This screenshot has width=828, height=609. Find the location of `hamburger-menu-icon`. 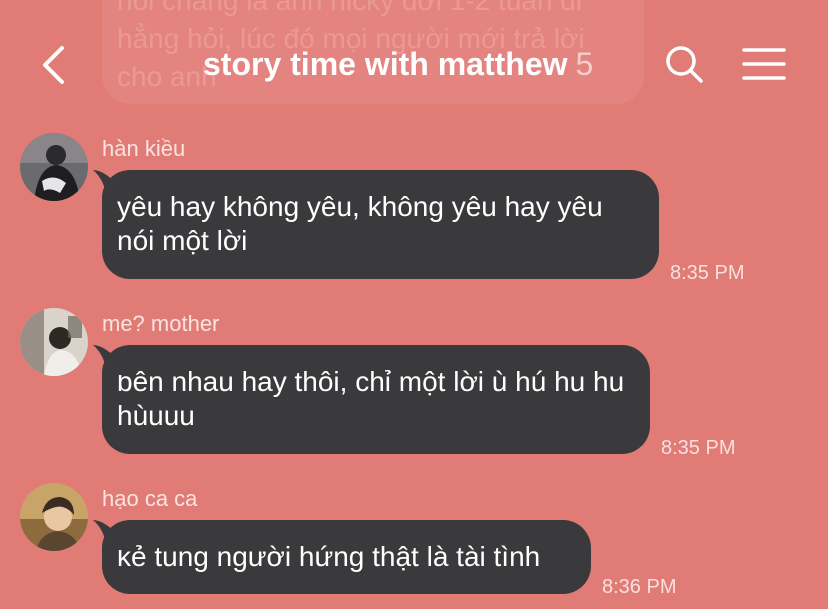

hamburger-menu-icon is located at coordinates (764, 64).